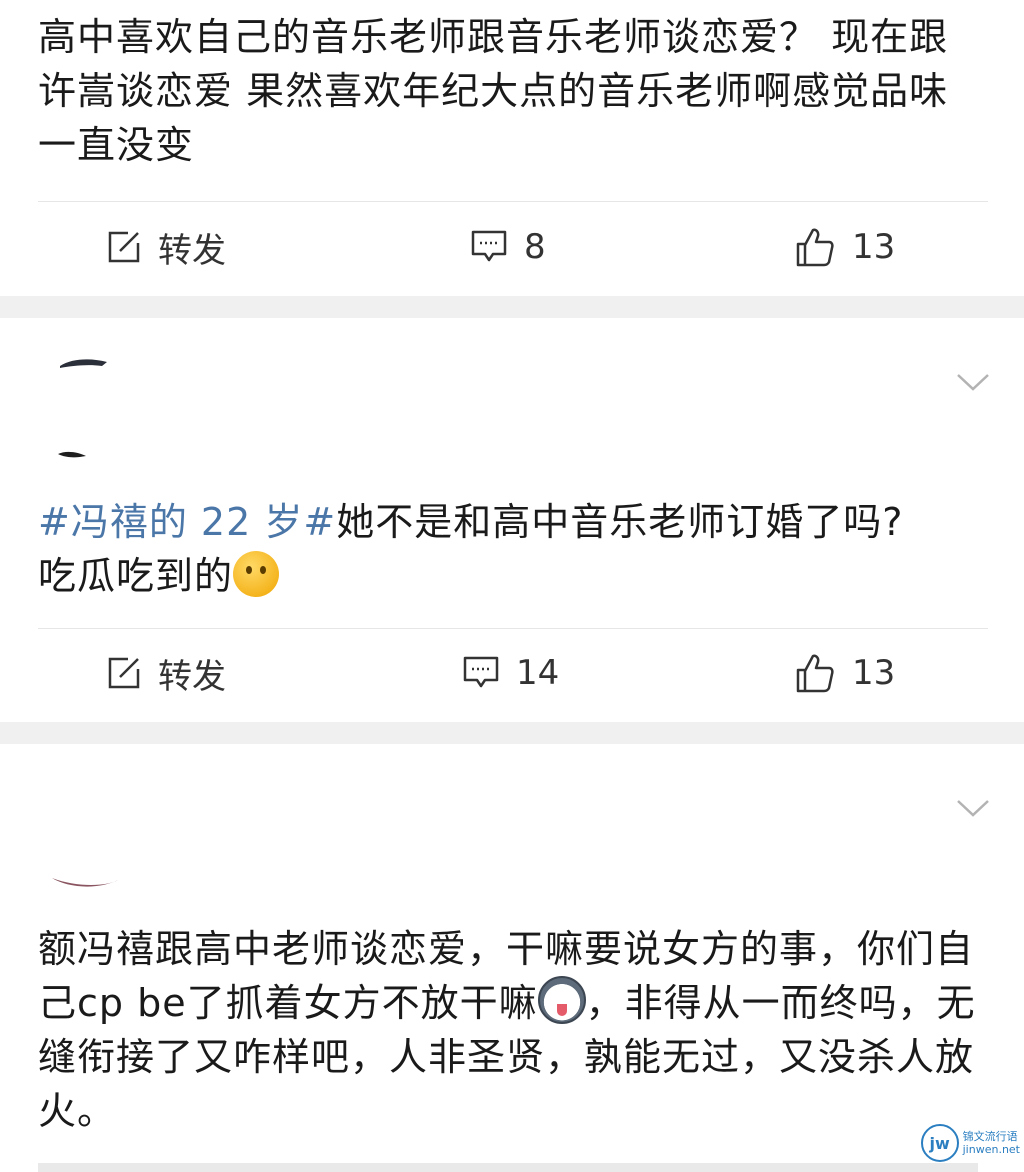 The width and height of the screenshot is (1024, 1172). What do you see at coordinates (535, 247) in the screenshot?
I see `comment-count: 8` at bounding box center [535, 247].